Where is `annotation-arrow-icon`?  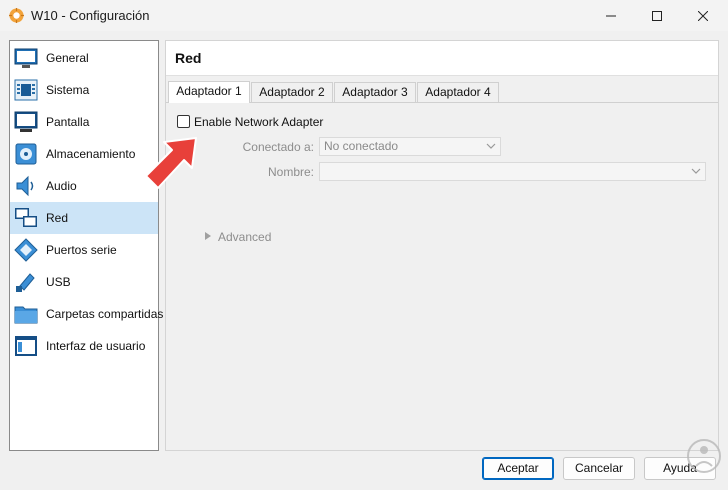
annotation-arrow-icon is located at coordinates (171, 163).